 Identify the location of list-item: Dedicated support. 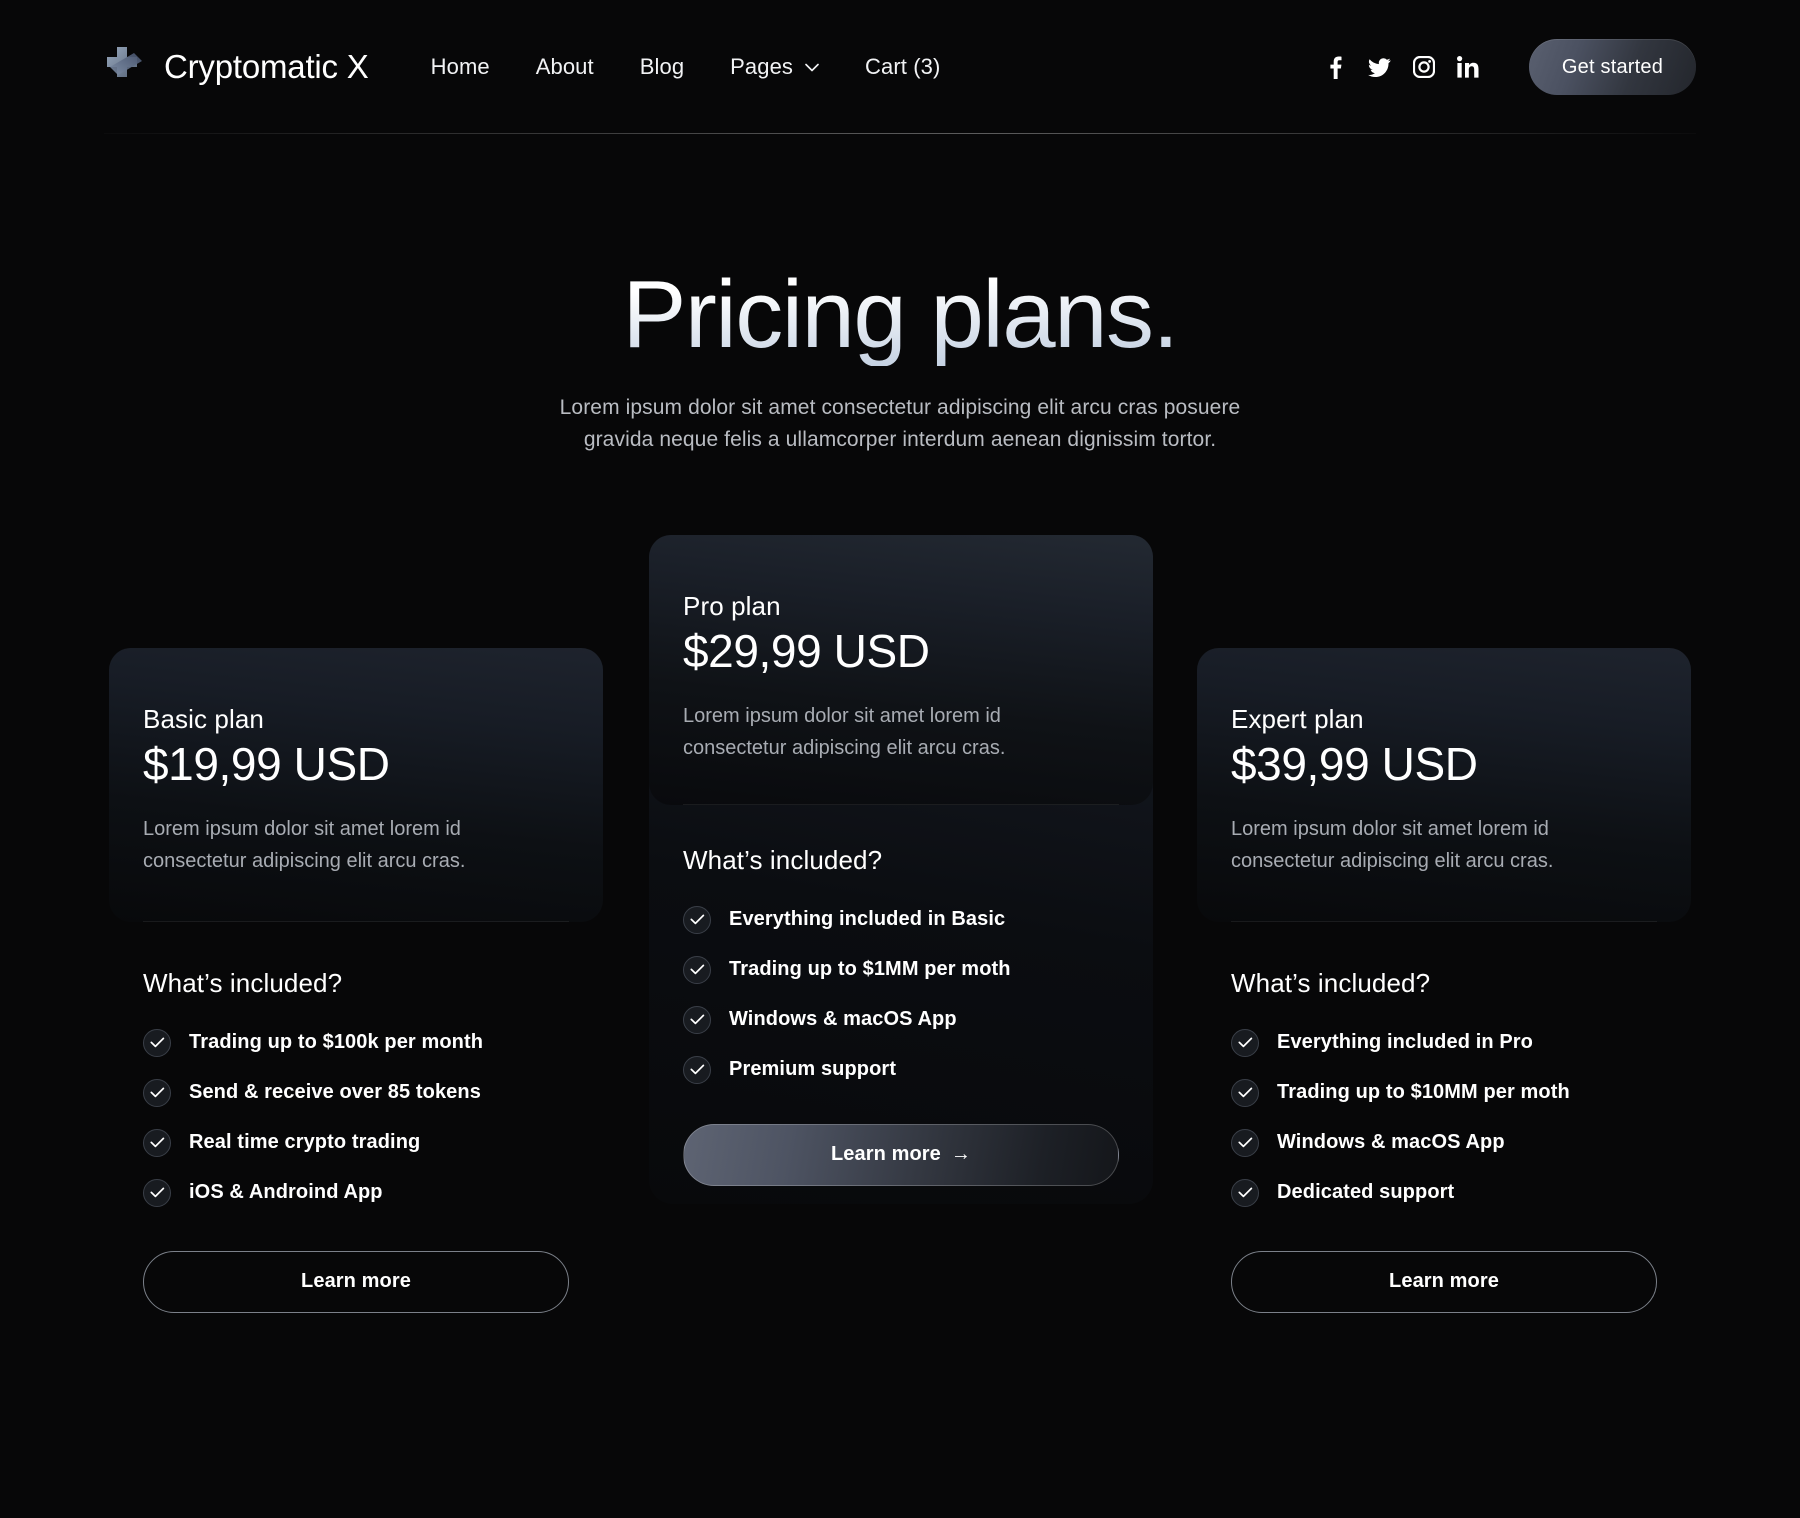
(1444, 1192).